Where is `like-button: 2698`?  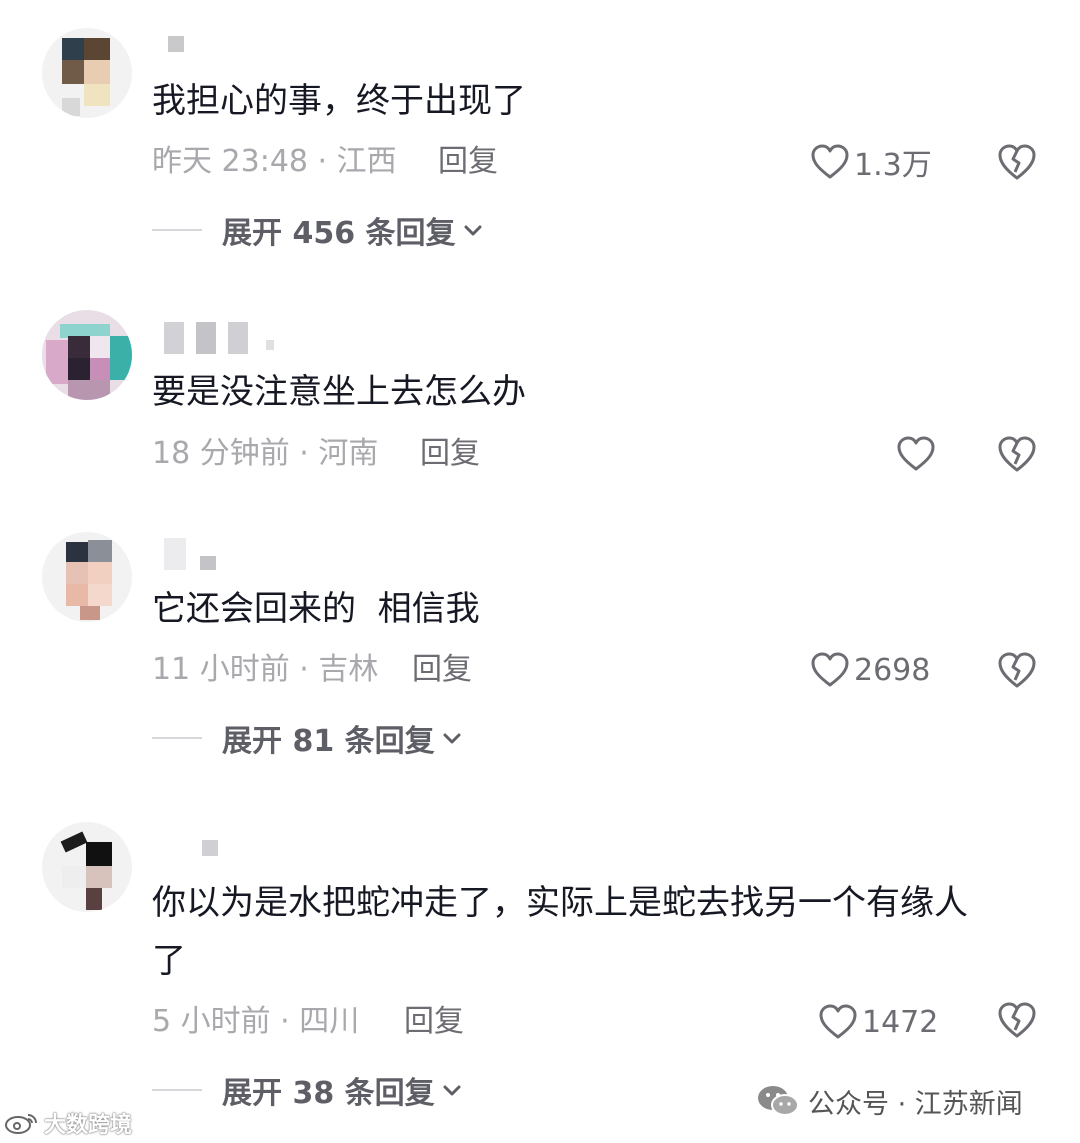 like-button: 2698 is located at coordinates (870, 670).